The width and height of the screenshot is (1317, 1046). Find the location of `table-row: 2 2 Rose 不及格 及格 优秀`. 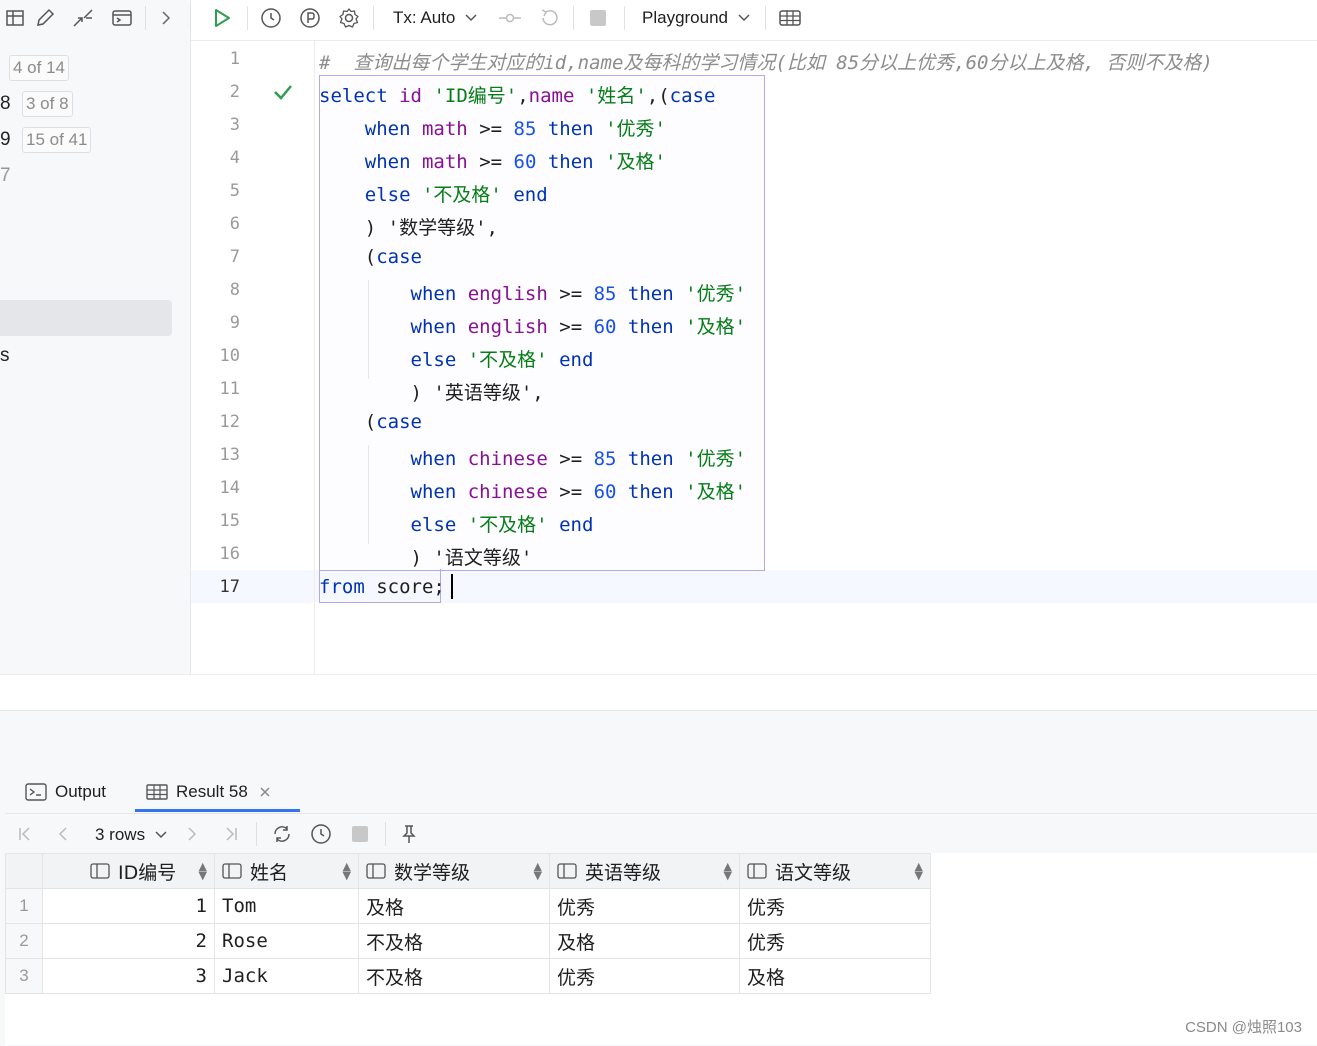

table-row: 2 2 Rose 不及格 及格 优秀 is located at coordinates (468, 941).